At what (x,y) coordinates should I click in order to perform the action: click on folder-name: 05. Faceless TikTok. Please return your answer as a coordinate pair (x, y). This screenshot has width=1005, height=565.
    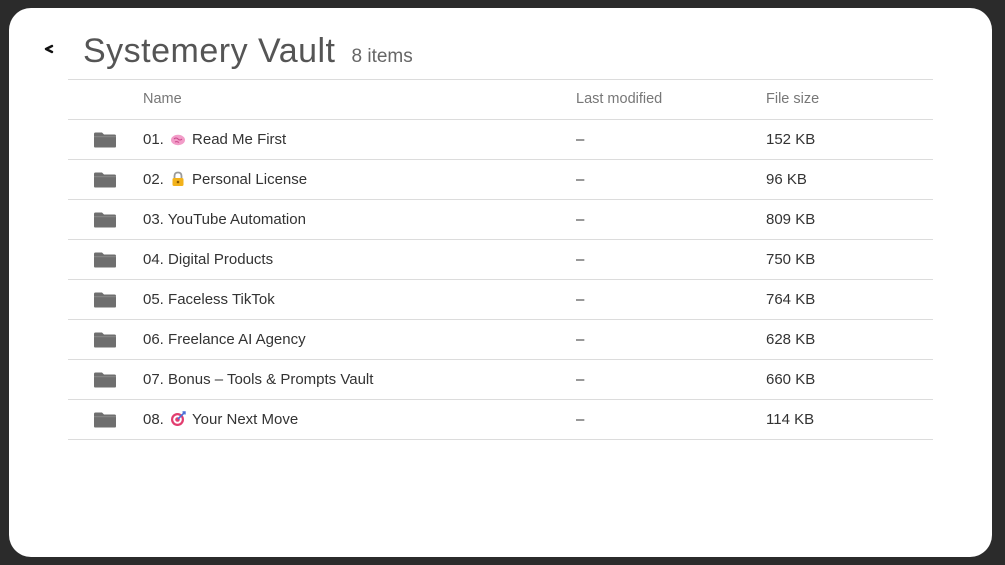
    Looking at the image, I should click on (209, 299).